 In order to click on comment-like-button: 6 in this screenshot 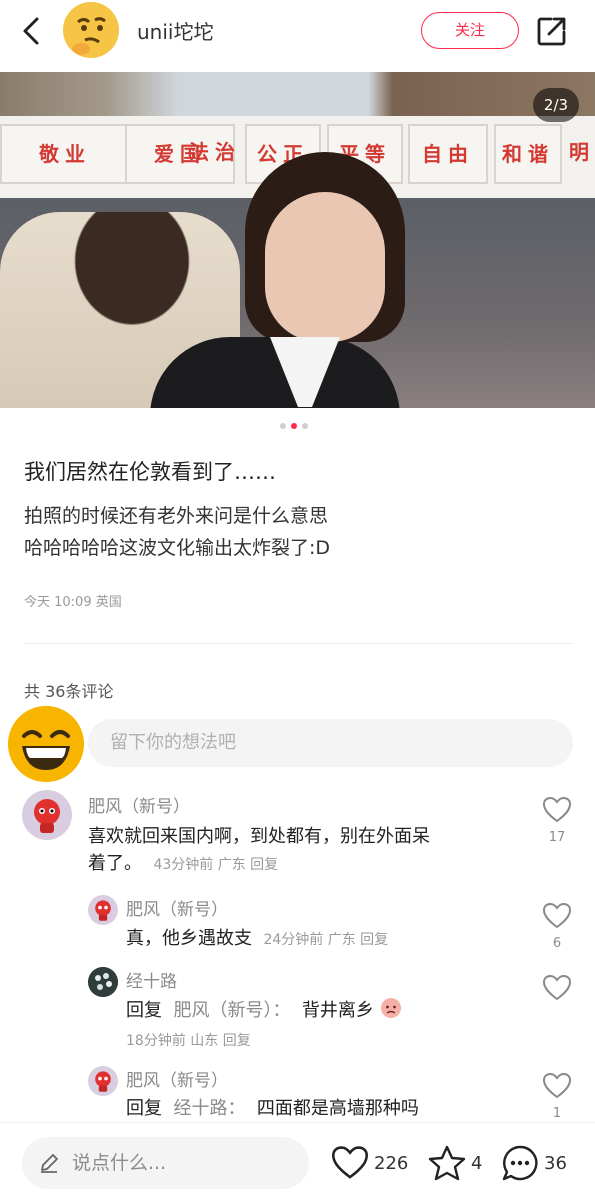, I will do `click(557, 926)`.